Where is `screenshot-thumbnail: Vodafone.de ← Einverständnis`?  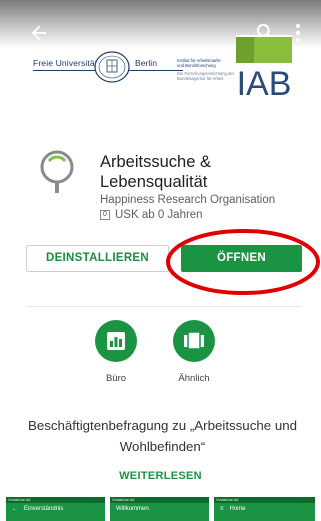
screenshot-thumbnail: Vodafone.de ← Einverständnis is located at coordinates (55, 509).